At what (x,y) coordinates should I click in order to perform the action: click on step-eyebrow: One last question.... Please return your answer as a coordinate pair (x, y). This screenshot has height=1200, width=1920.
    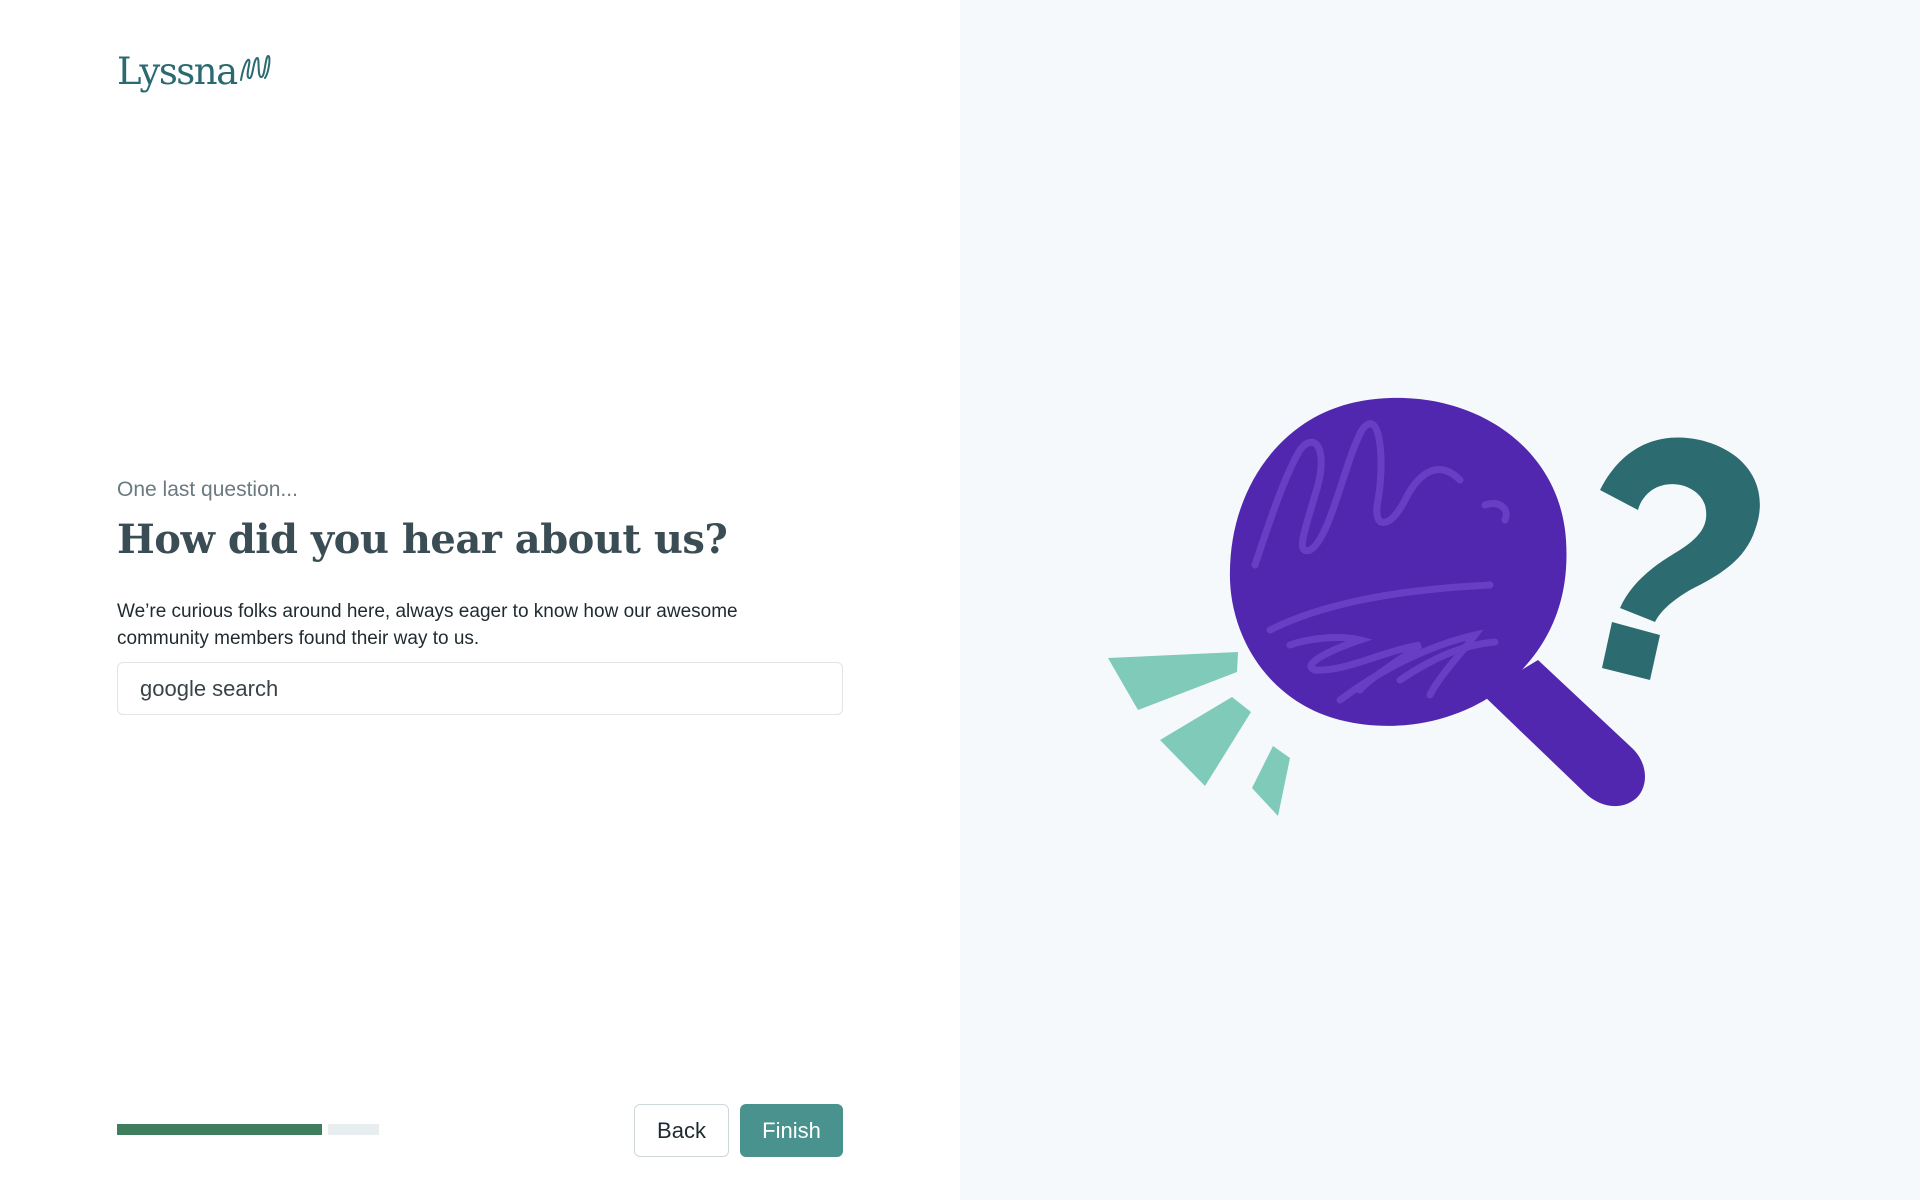
    Looking at the image, I should click on (207, 489).